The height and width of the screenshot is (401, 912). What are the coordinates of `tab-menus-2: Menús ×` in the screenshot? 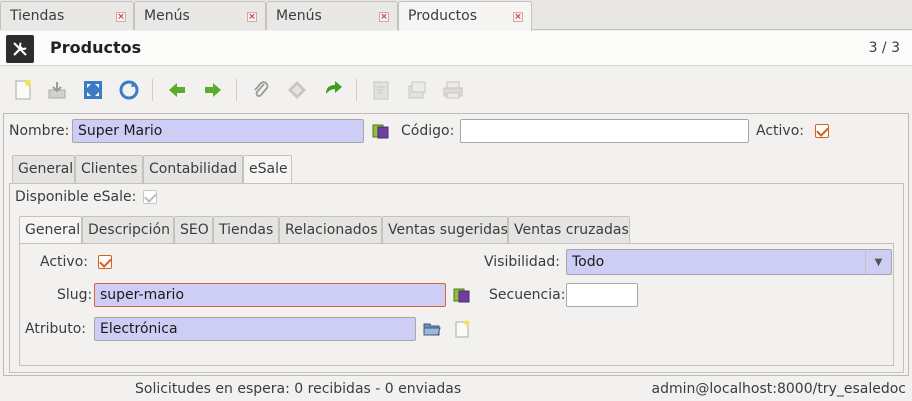 It's located at (332, 15).